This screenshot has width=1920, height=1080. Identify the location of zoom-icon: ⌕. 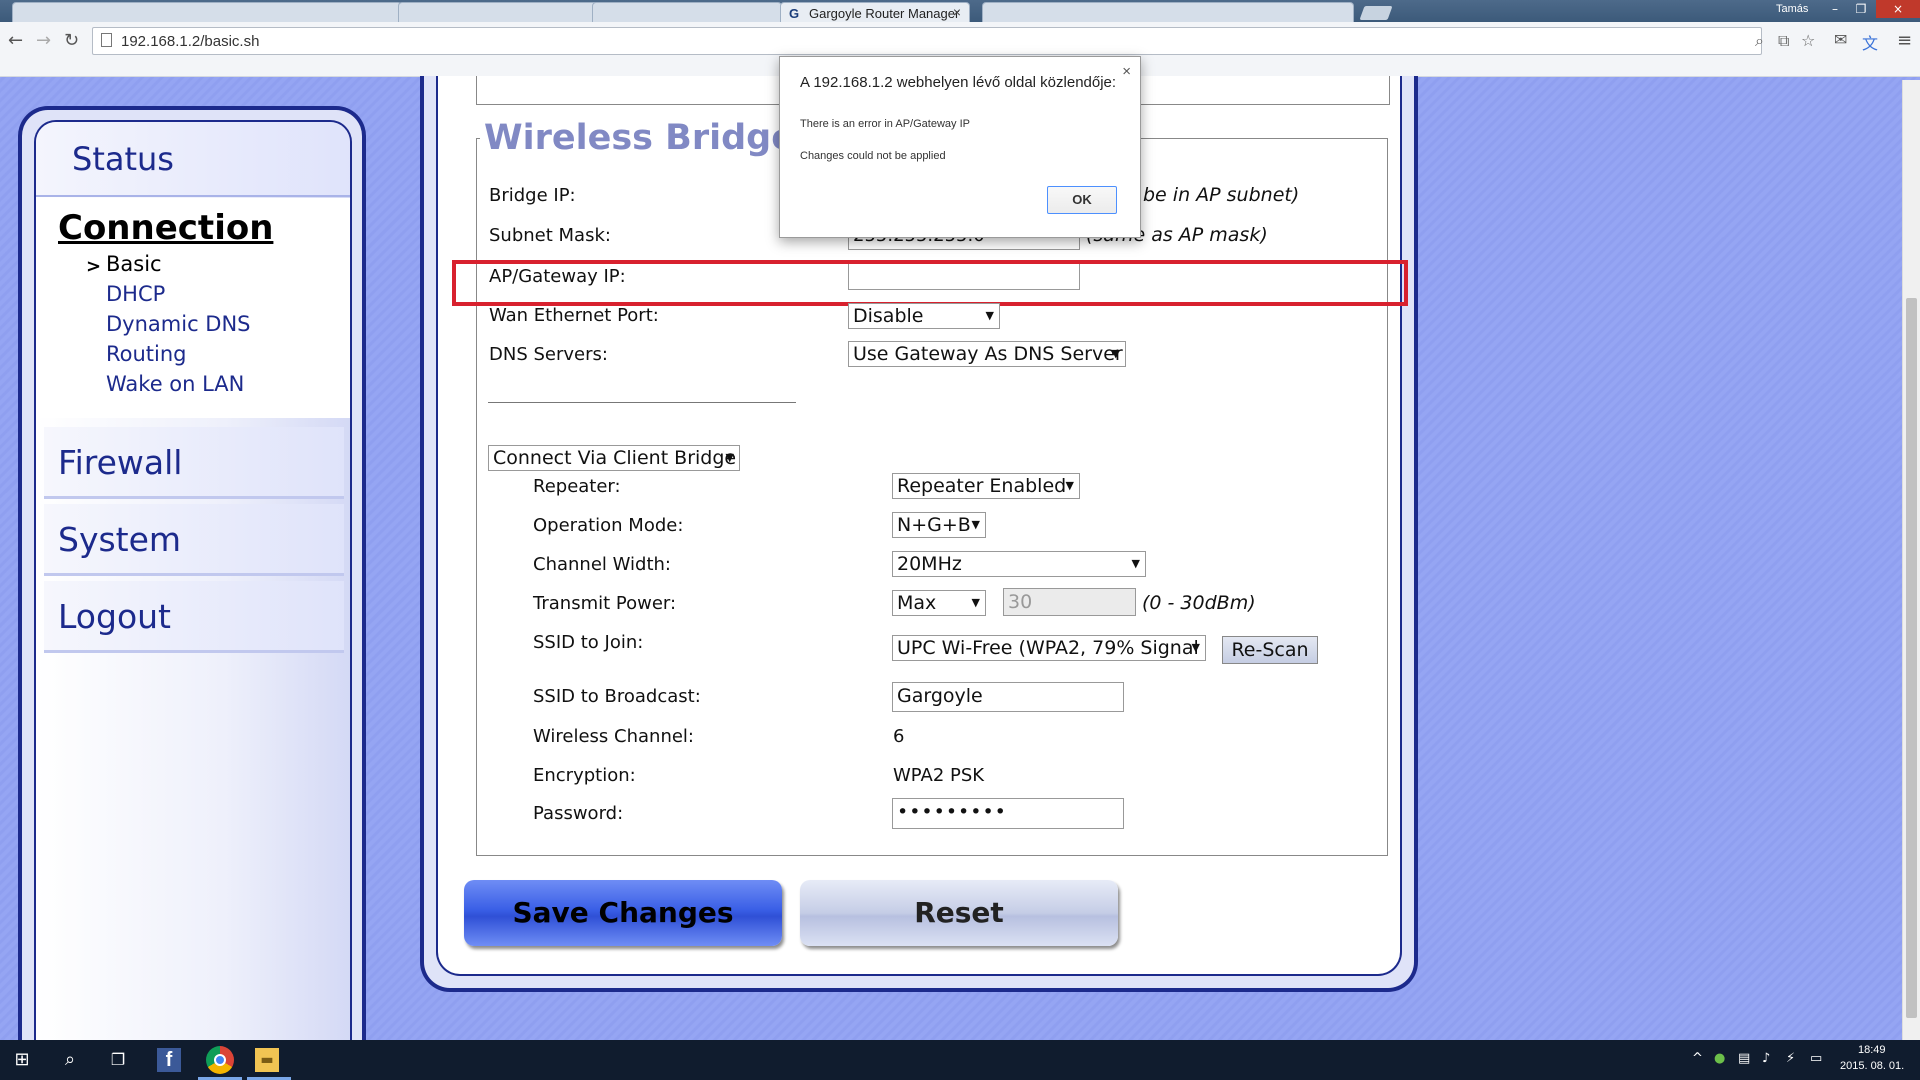
(1759, 41).